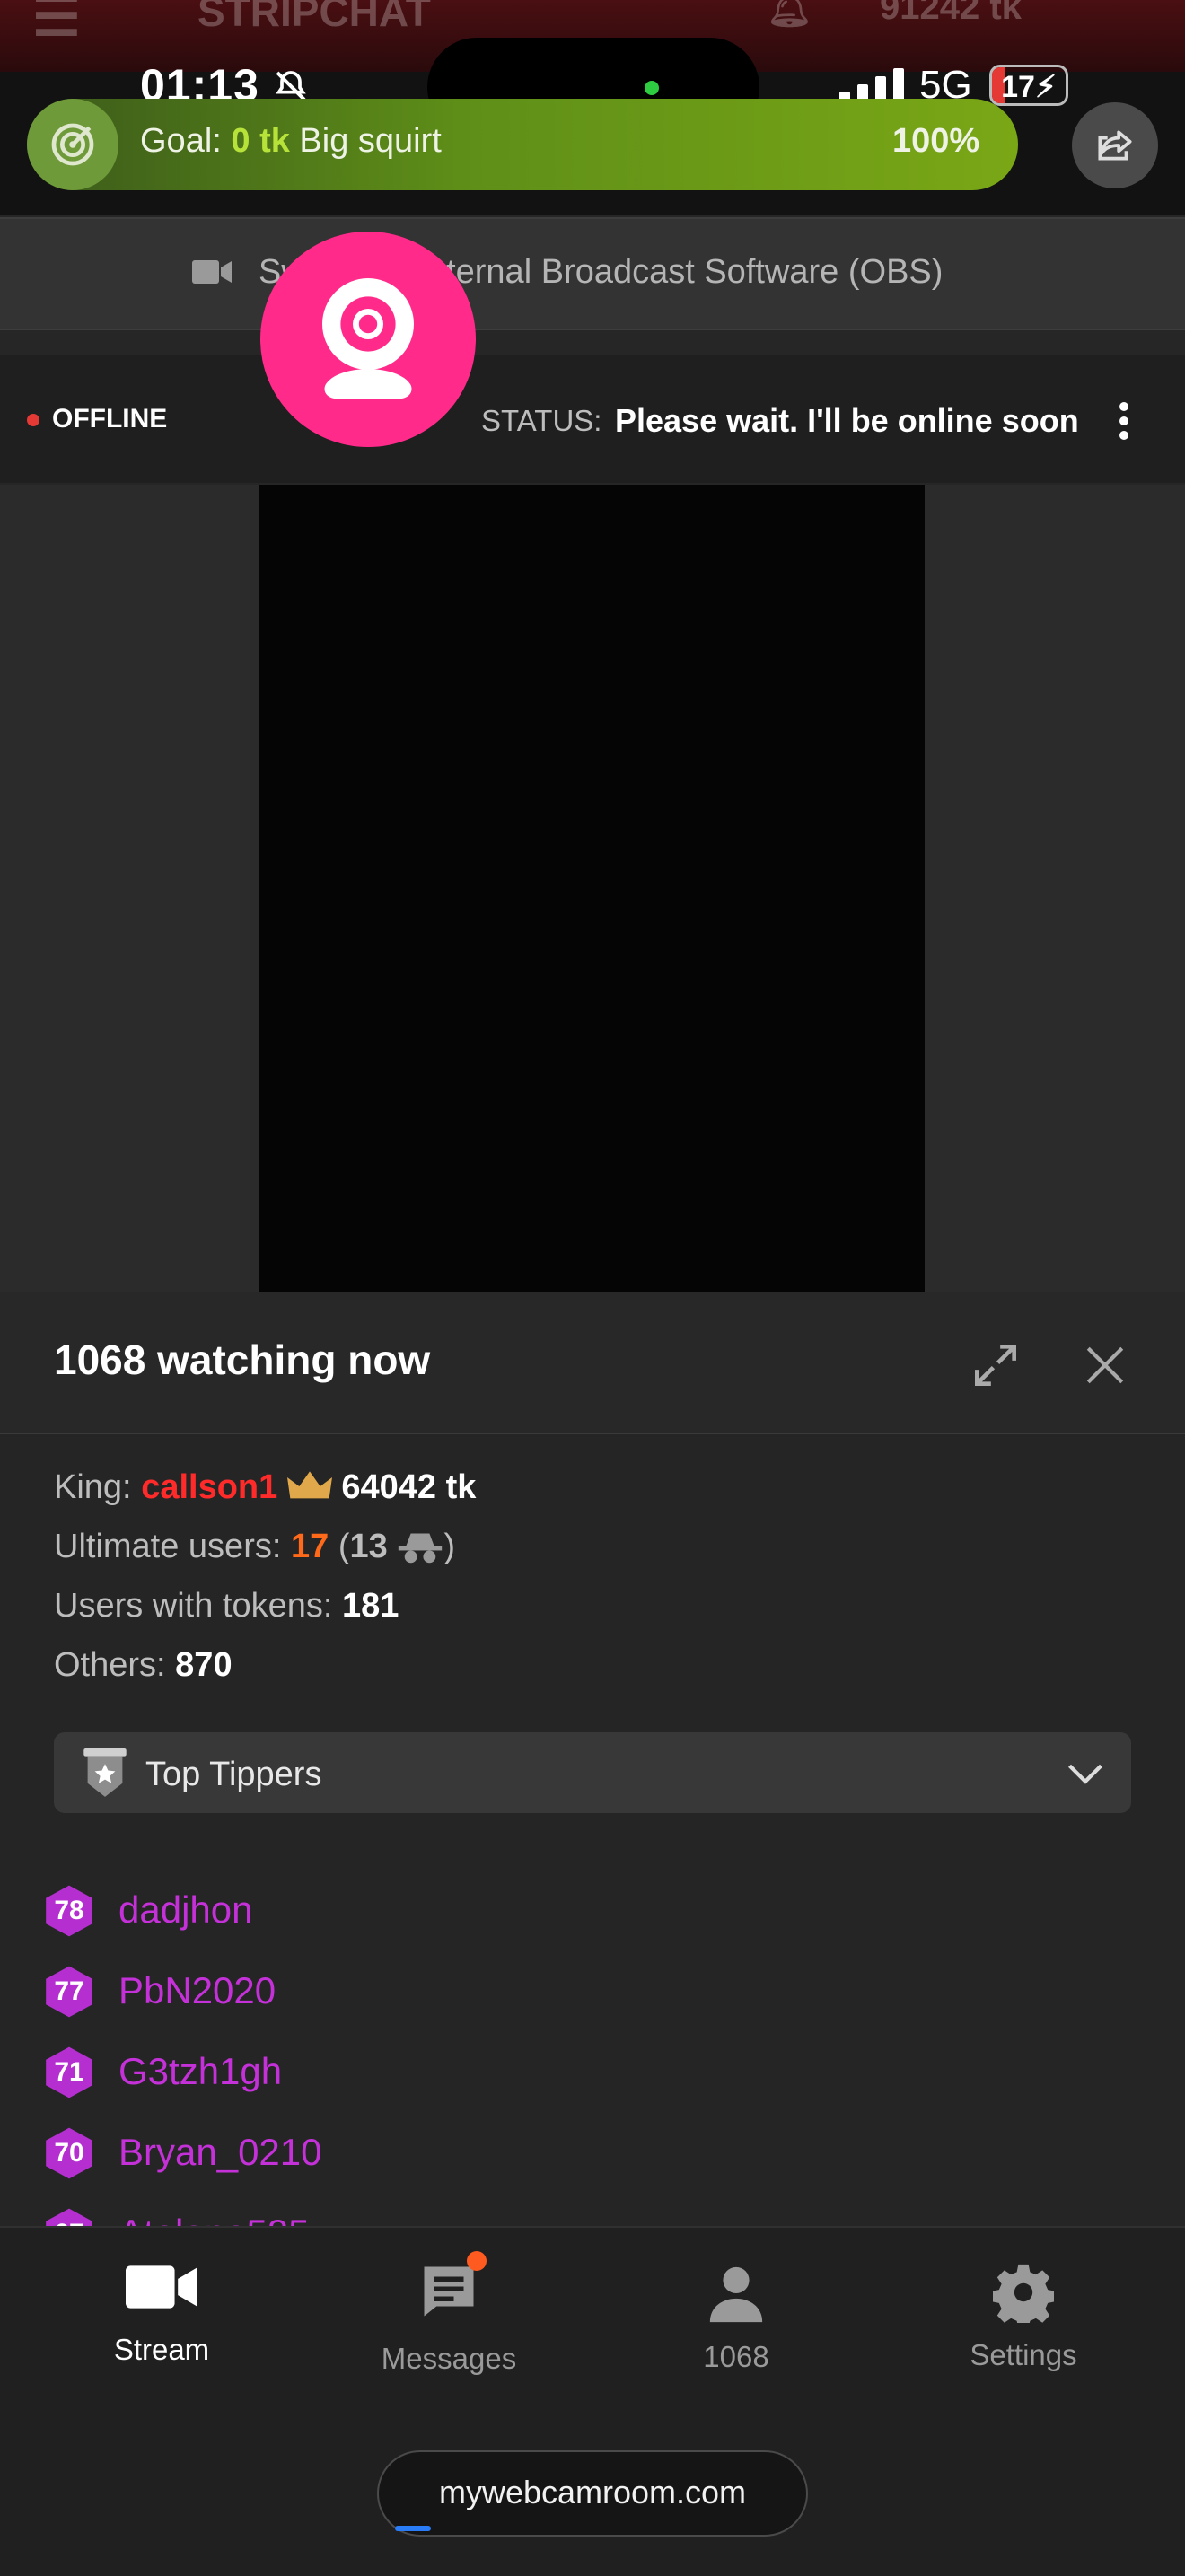 This screenshot has width=1185, height=2576. Describe the element at coordinates (449, 2291) in the screenshot. I see `chat-icon` at that location.